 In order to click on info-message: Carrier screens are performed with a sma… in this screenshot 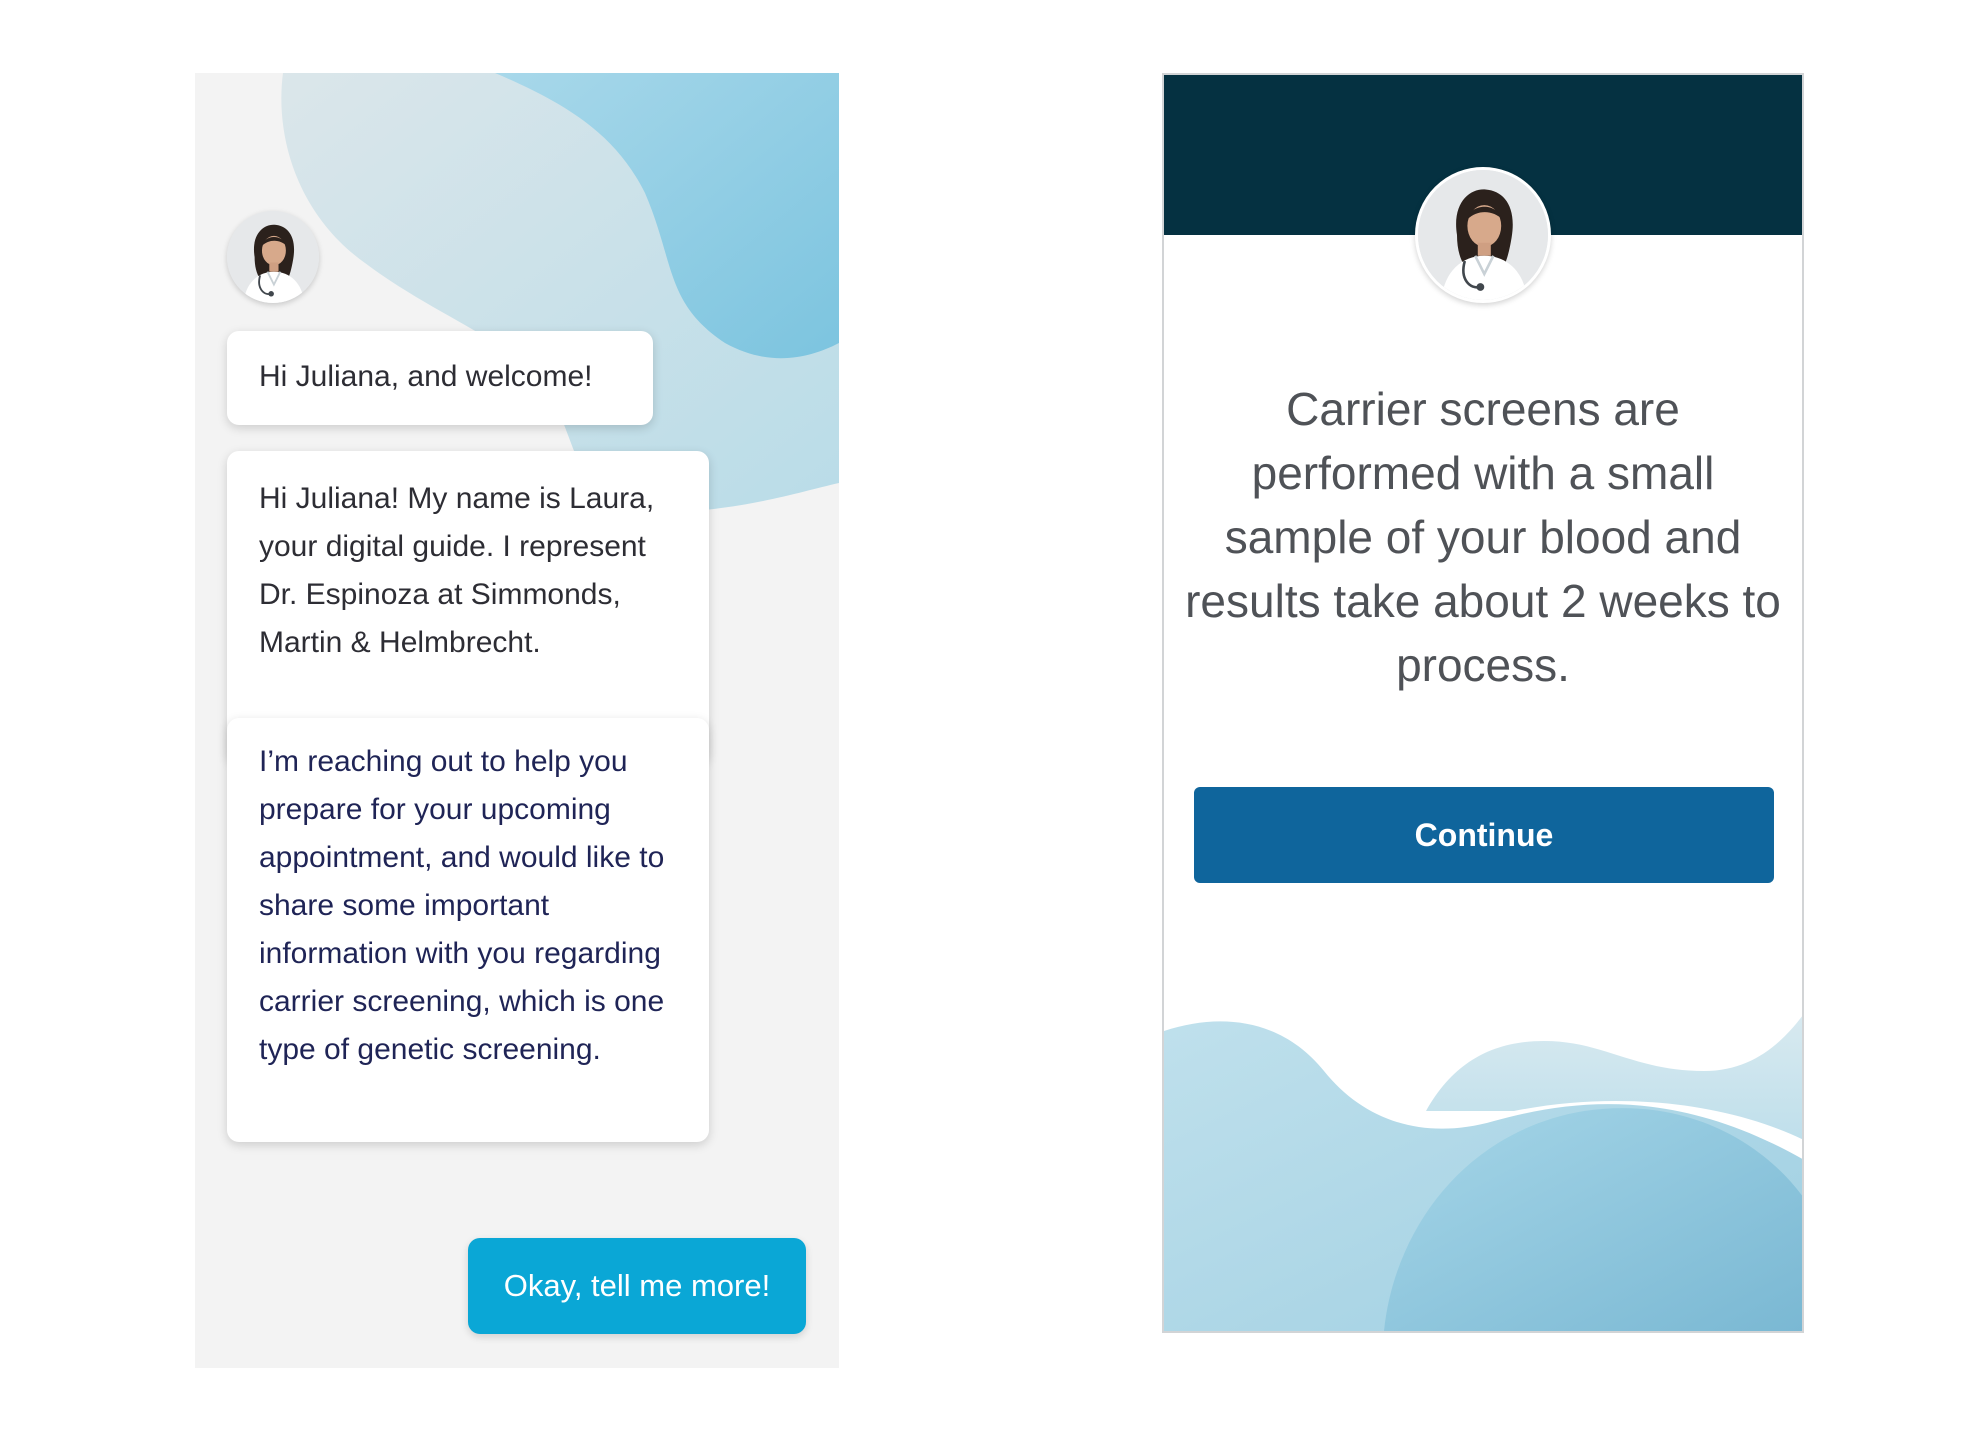, I will do `click(1483, 537)`.